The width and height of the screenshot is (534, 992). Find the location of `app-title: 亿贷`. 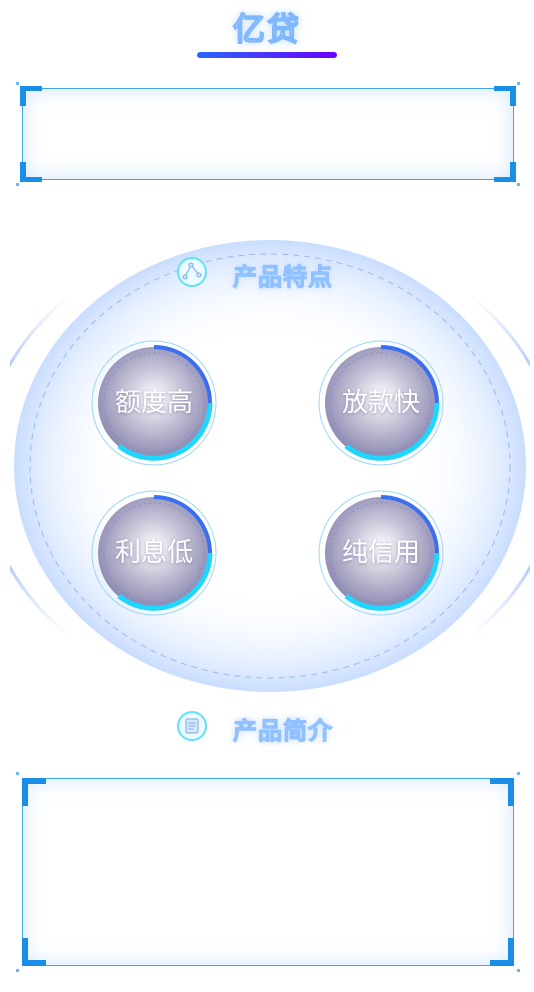

app-title: 亿贷 is located at coordinates (266, 28).